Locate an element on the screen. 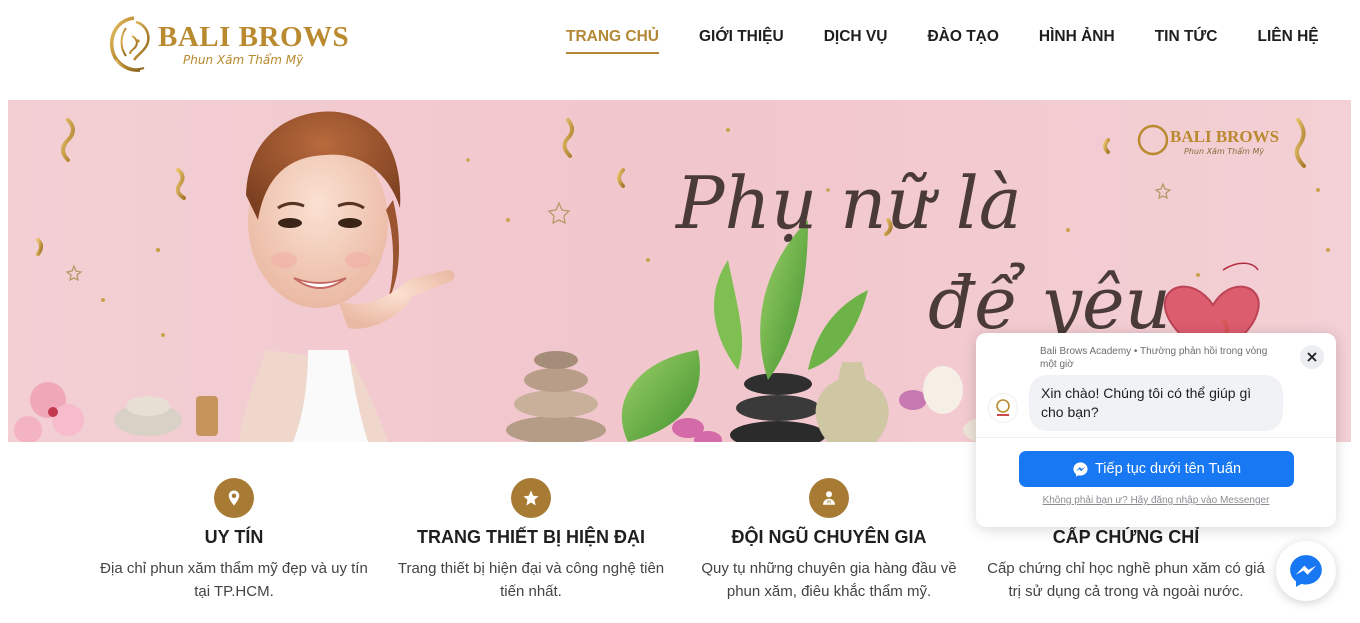 Image resolution: width=1360 pixels, height=623 pixels. user-doctor-icon is located at coordinates (829, 498).